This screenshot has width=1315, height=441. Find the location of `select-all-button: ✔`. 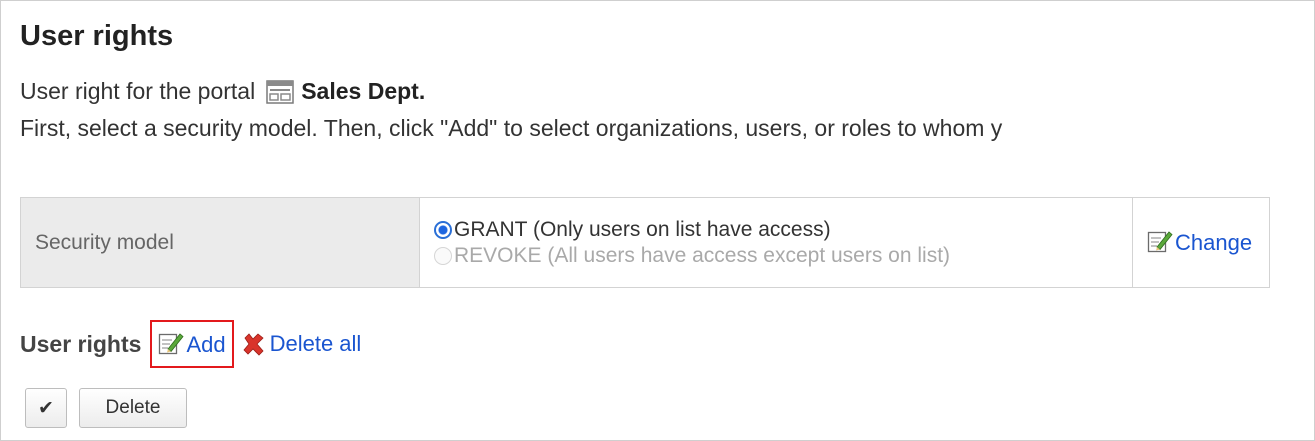

select-all-button: ✔ is located at coordinates (46, 408).